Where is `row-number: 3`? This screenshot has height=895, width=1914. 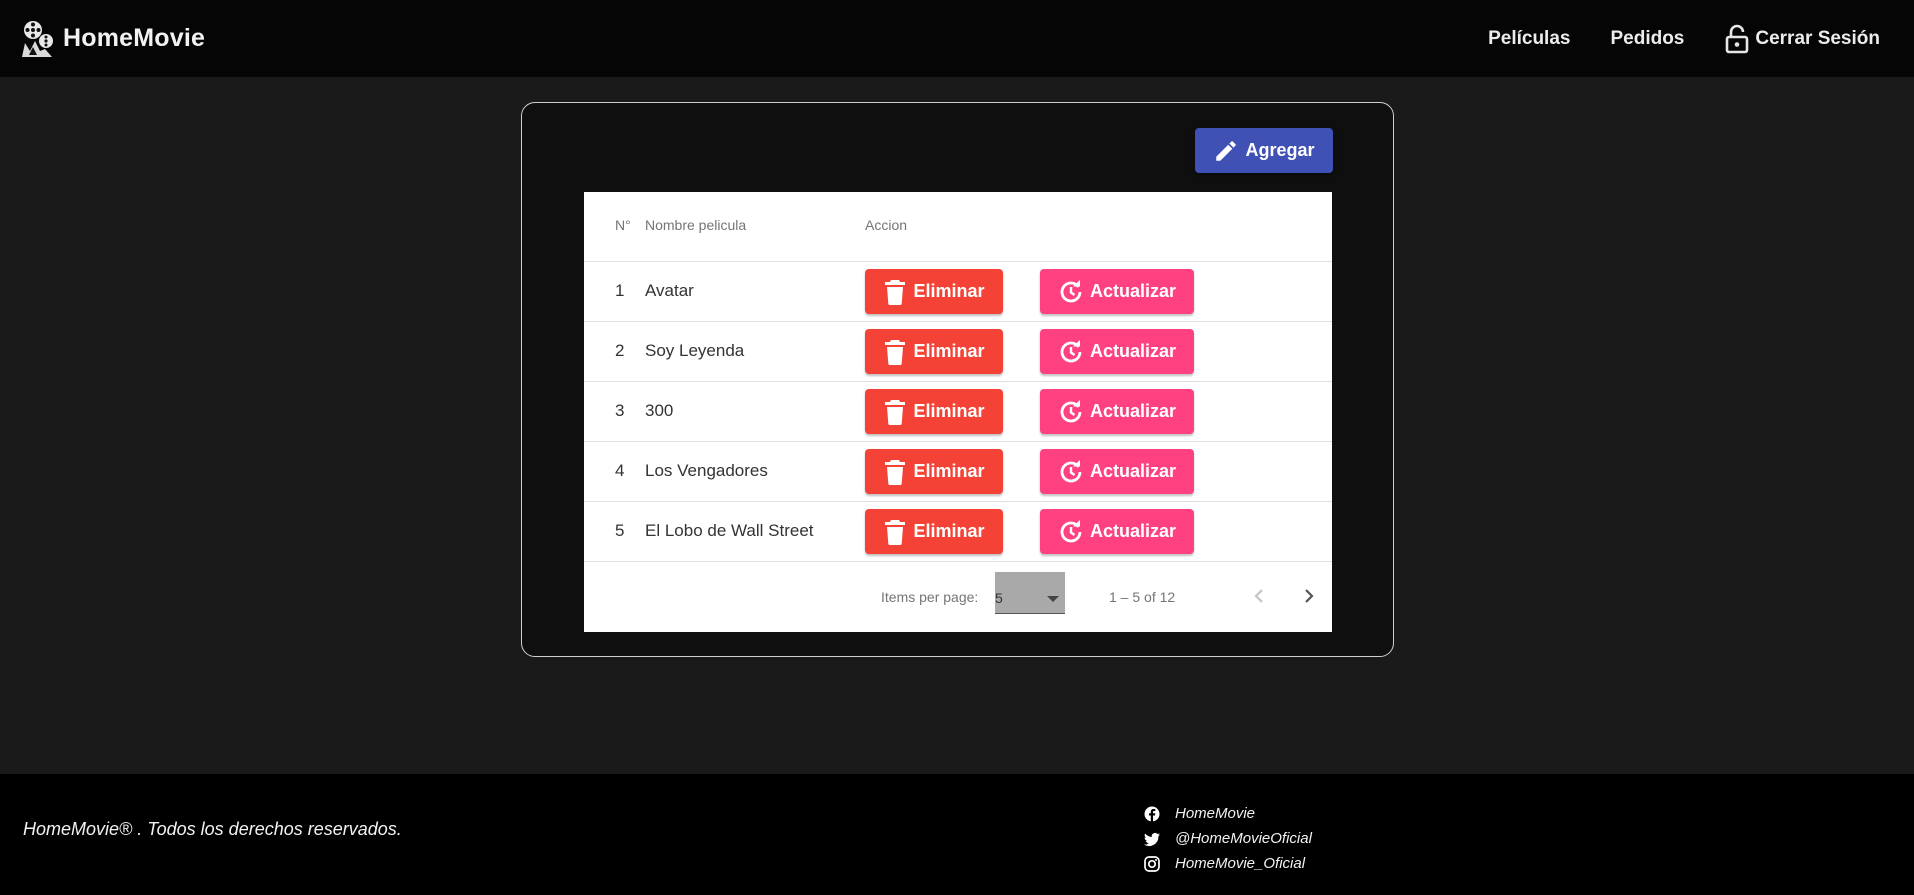 row-number: 3 is located at coordinates (620, 410).